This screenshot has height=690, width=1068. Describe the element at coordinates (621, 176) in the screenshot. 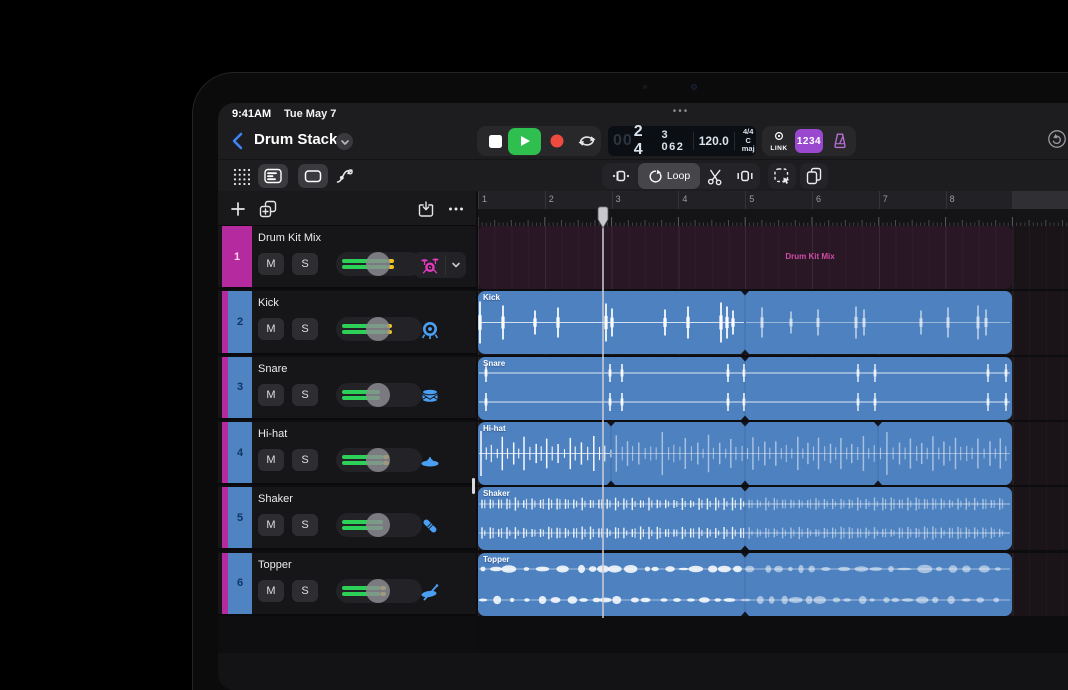

I see `trim-start-button` at that location.